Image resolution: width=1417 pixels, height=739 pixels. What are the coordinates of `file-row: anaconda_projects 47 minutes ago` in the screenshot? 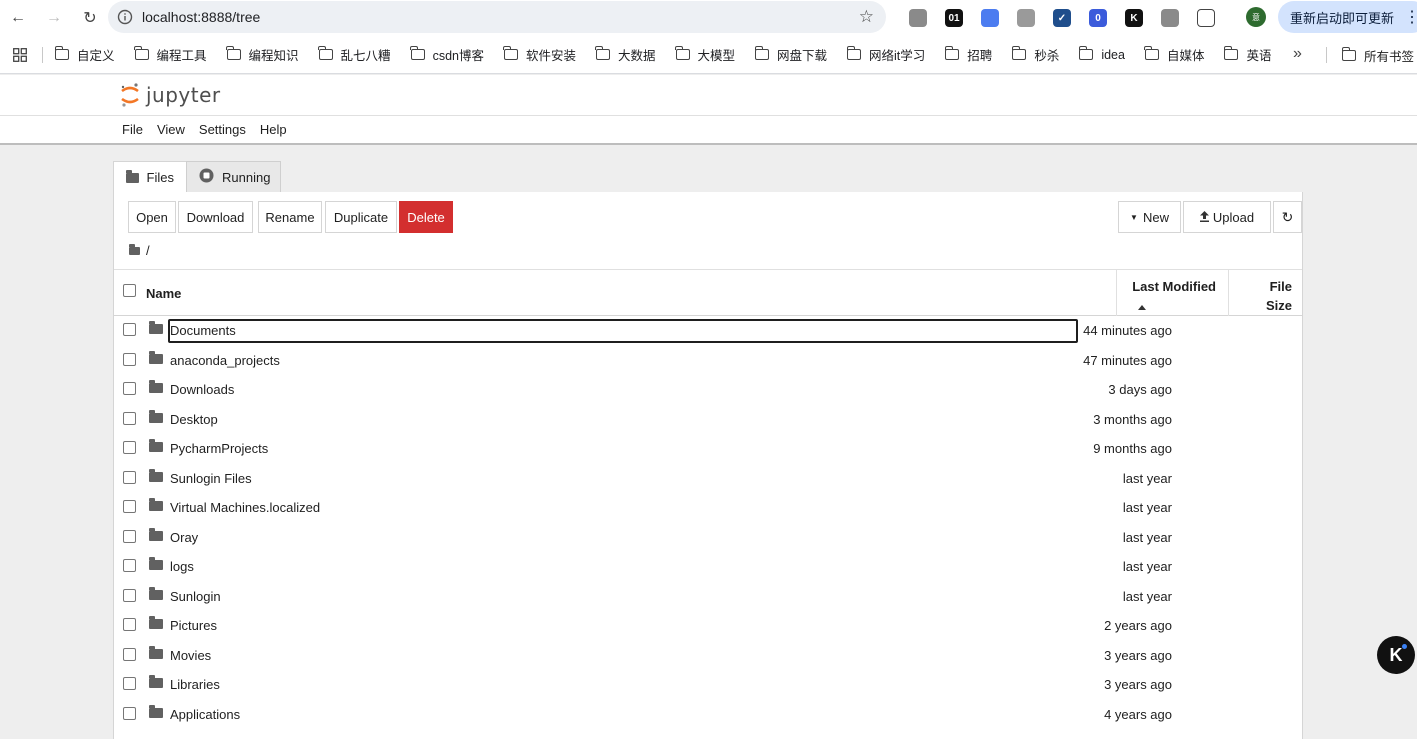 It's located at (708, 361).